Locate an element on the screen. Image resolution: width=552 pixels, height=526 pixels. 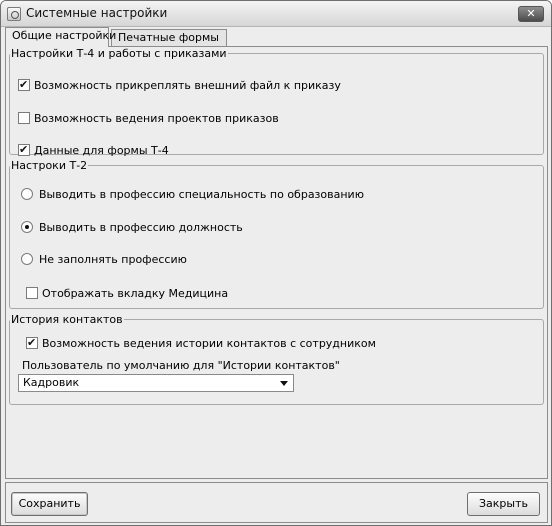
window-close-button: ✕ is located at coordinates (531, 14).